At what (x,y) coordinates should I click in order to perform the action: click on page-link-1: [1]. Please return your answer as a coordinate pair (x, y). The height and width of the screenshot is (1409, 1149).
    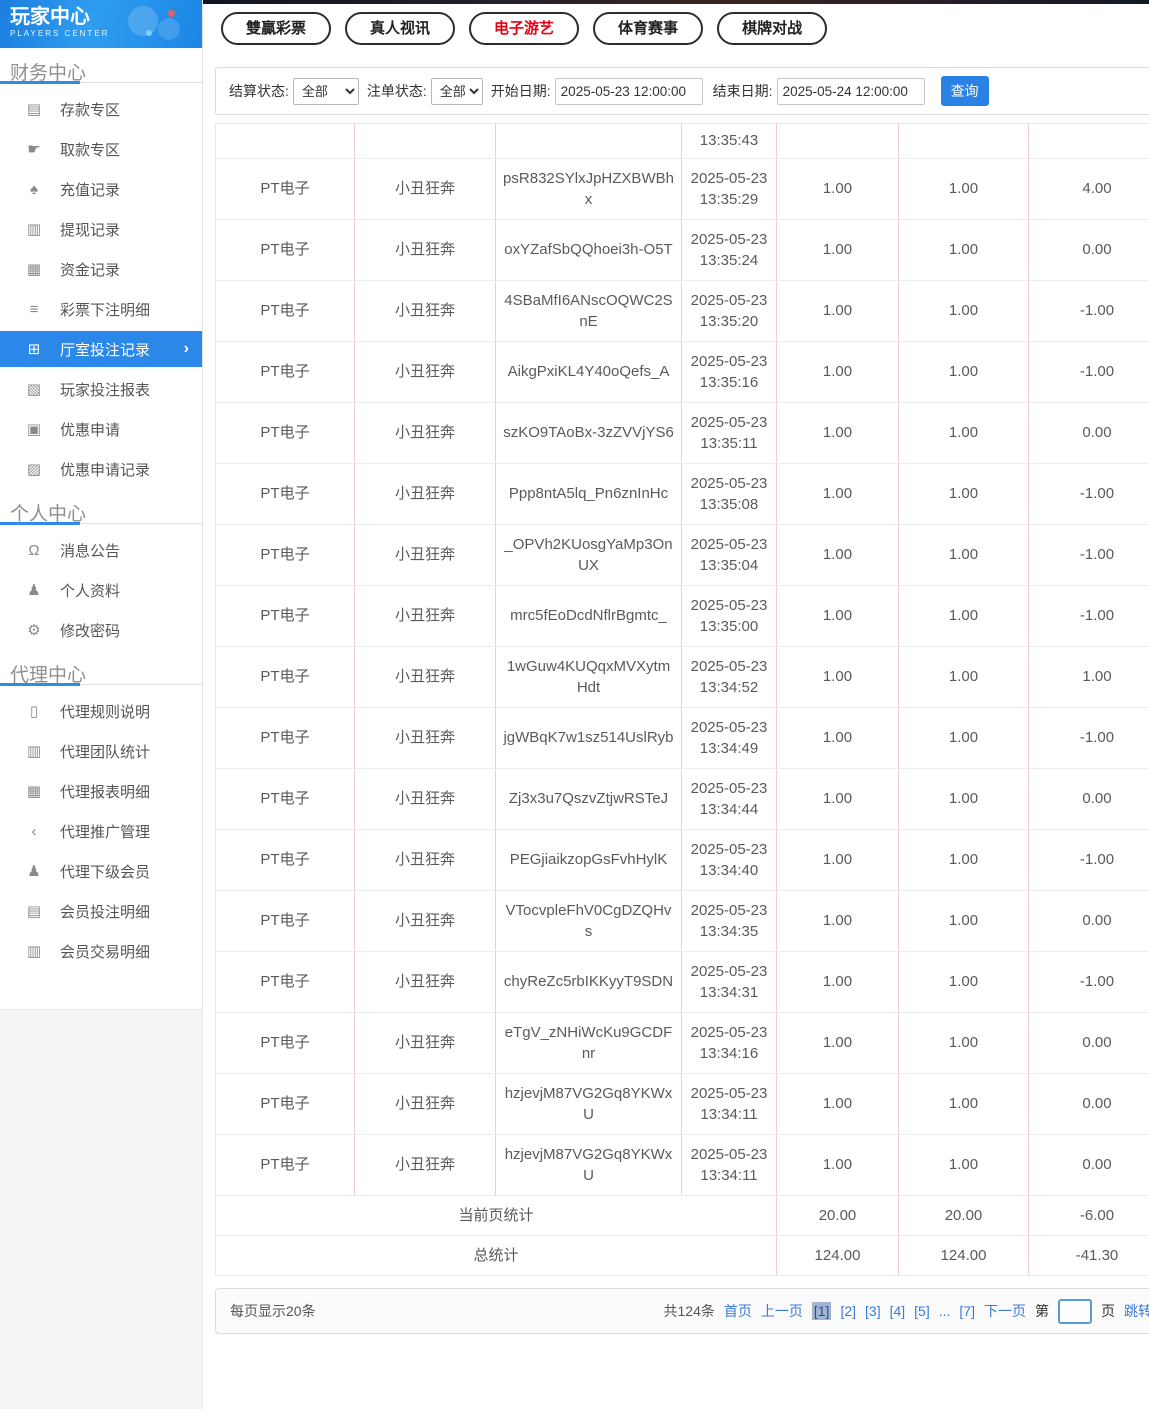
    Looking at the image, I should click on (821, 1311).